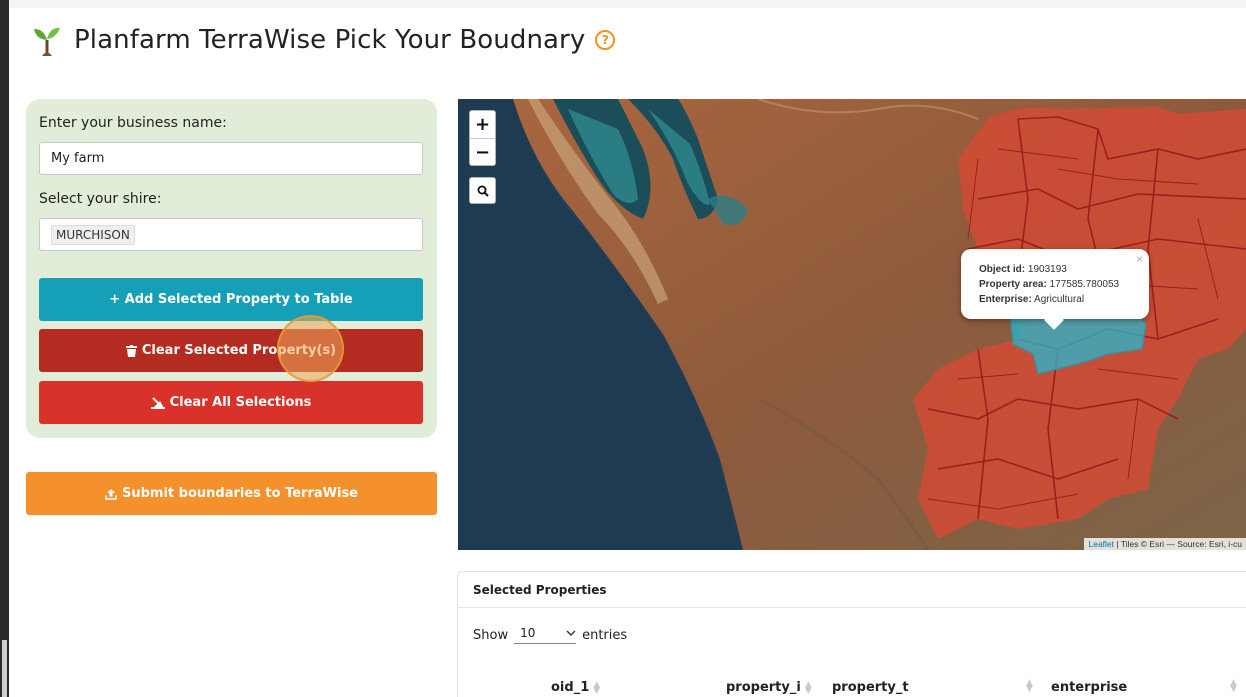 The width and height of the screenshot is (1246, 697). What do you see at coordinates (4, 348) in the screenshot?
I see `window-edge` at bounding box center [4, 348].